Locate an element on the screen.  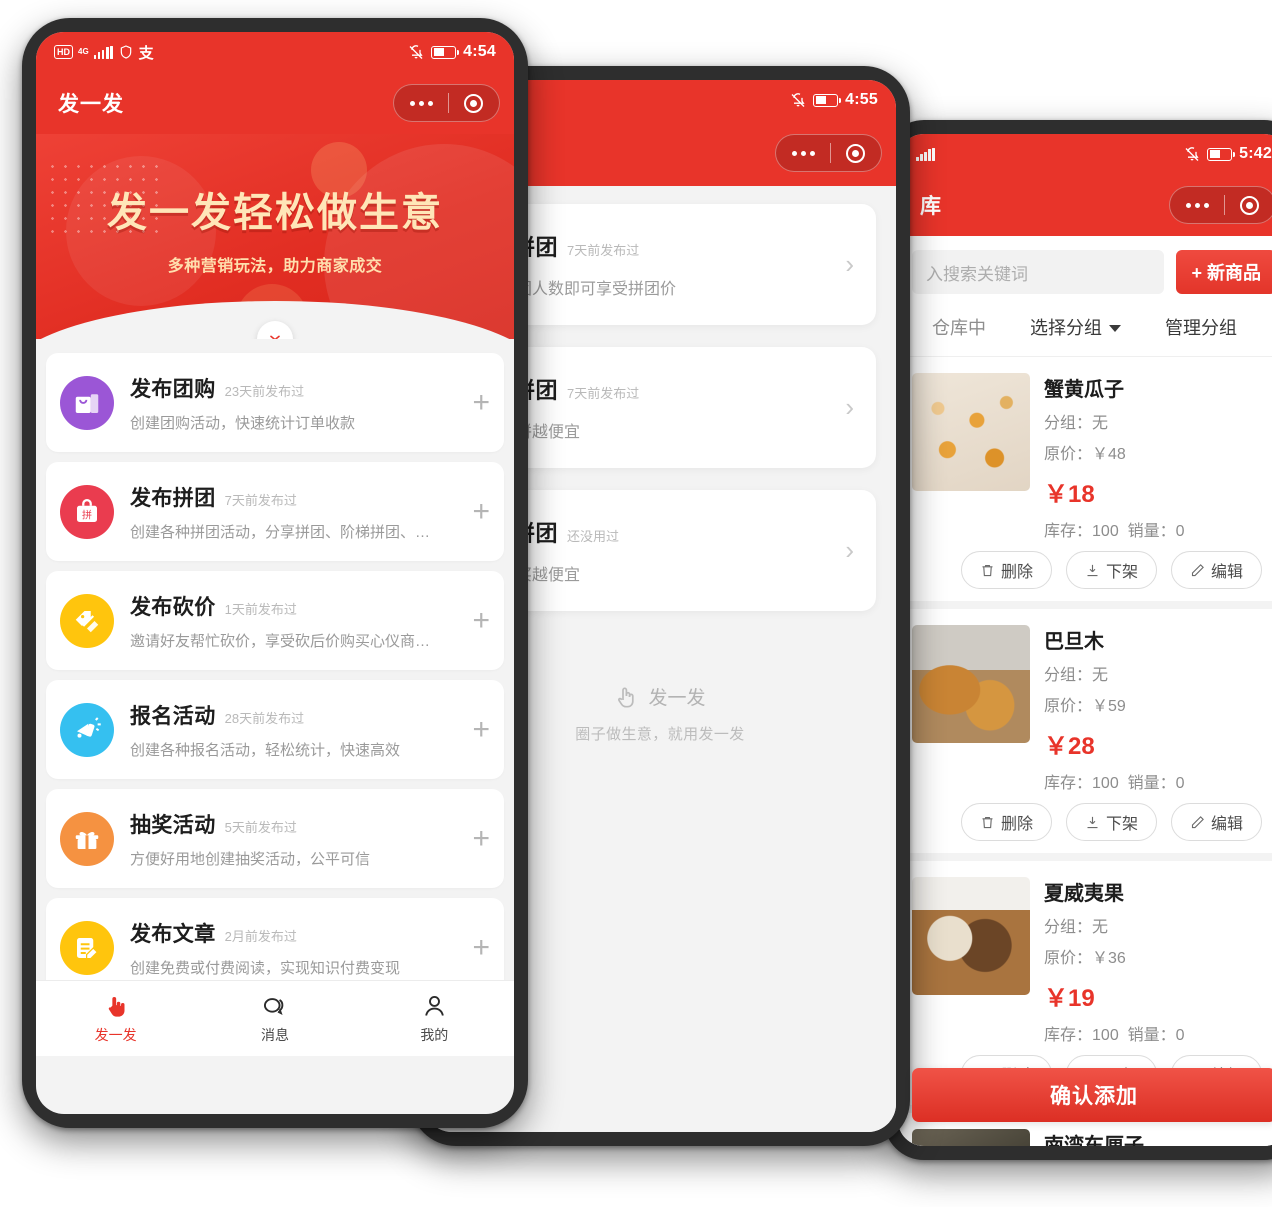
product-actions: 删除 下架 编辑 is located at coordinates (1092, 817).